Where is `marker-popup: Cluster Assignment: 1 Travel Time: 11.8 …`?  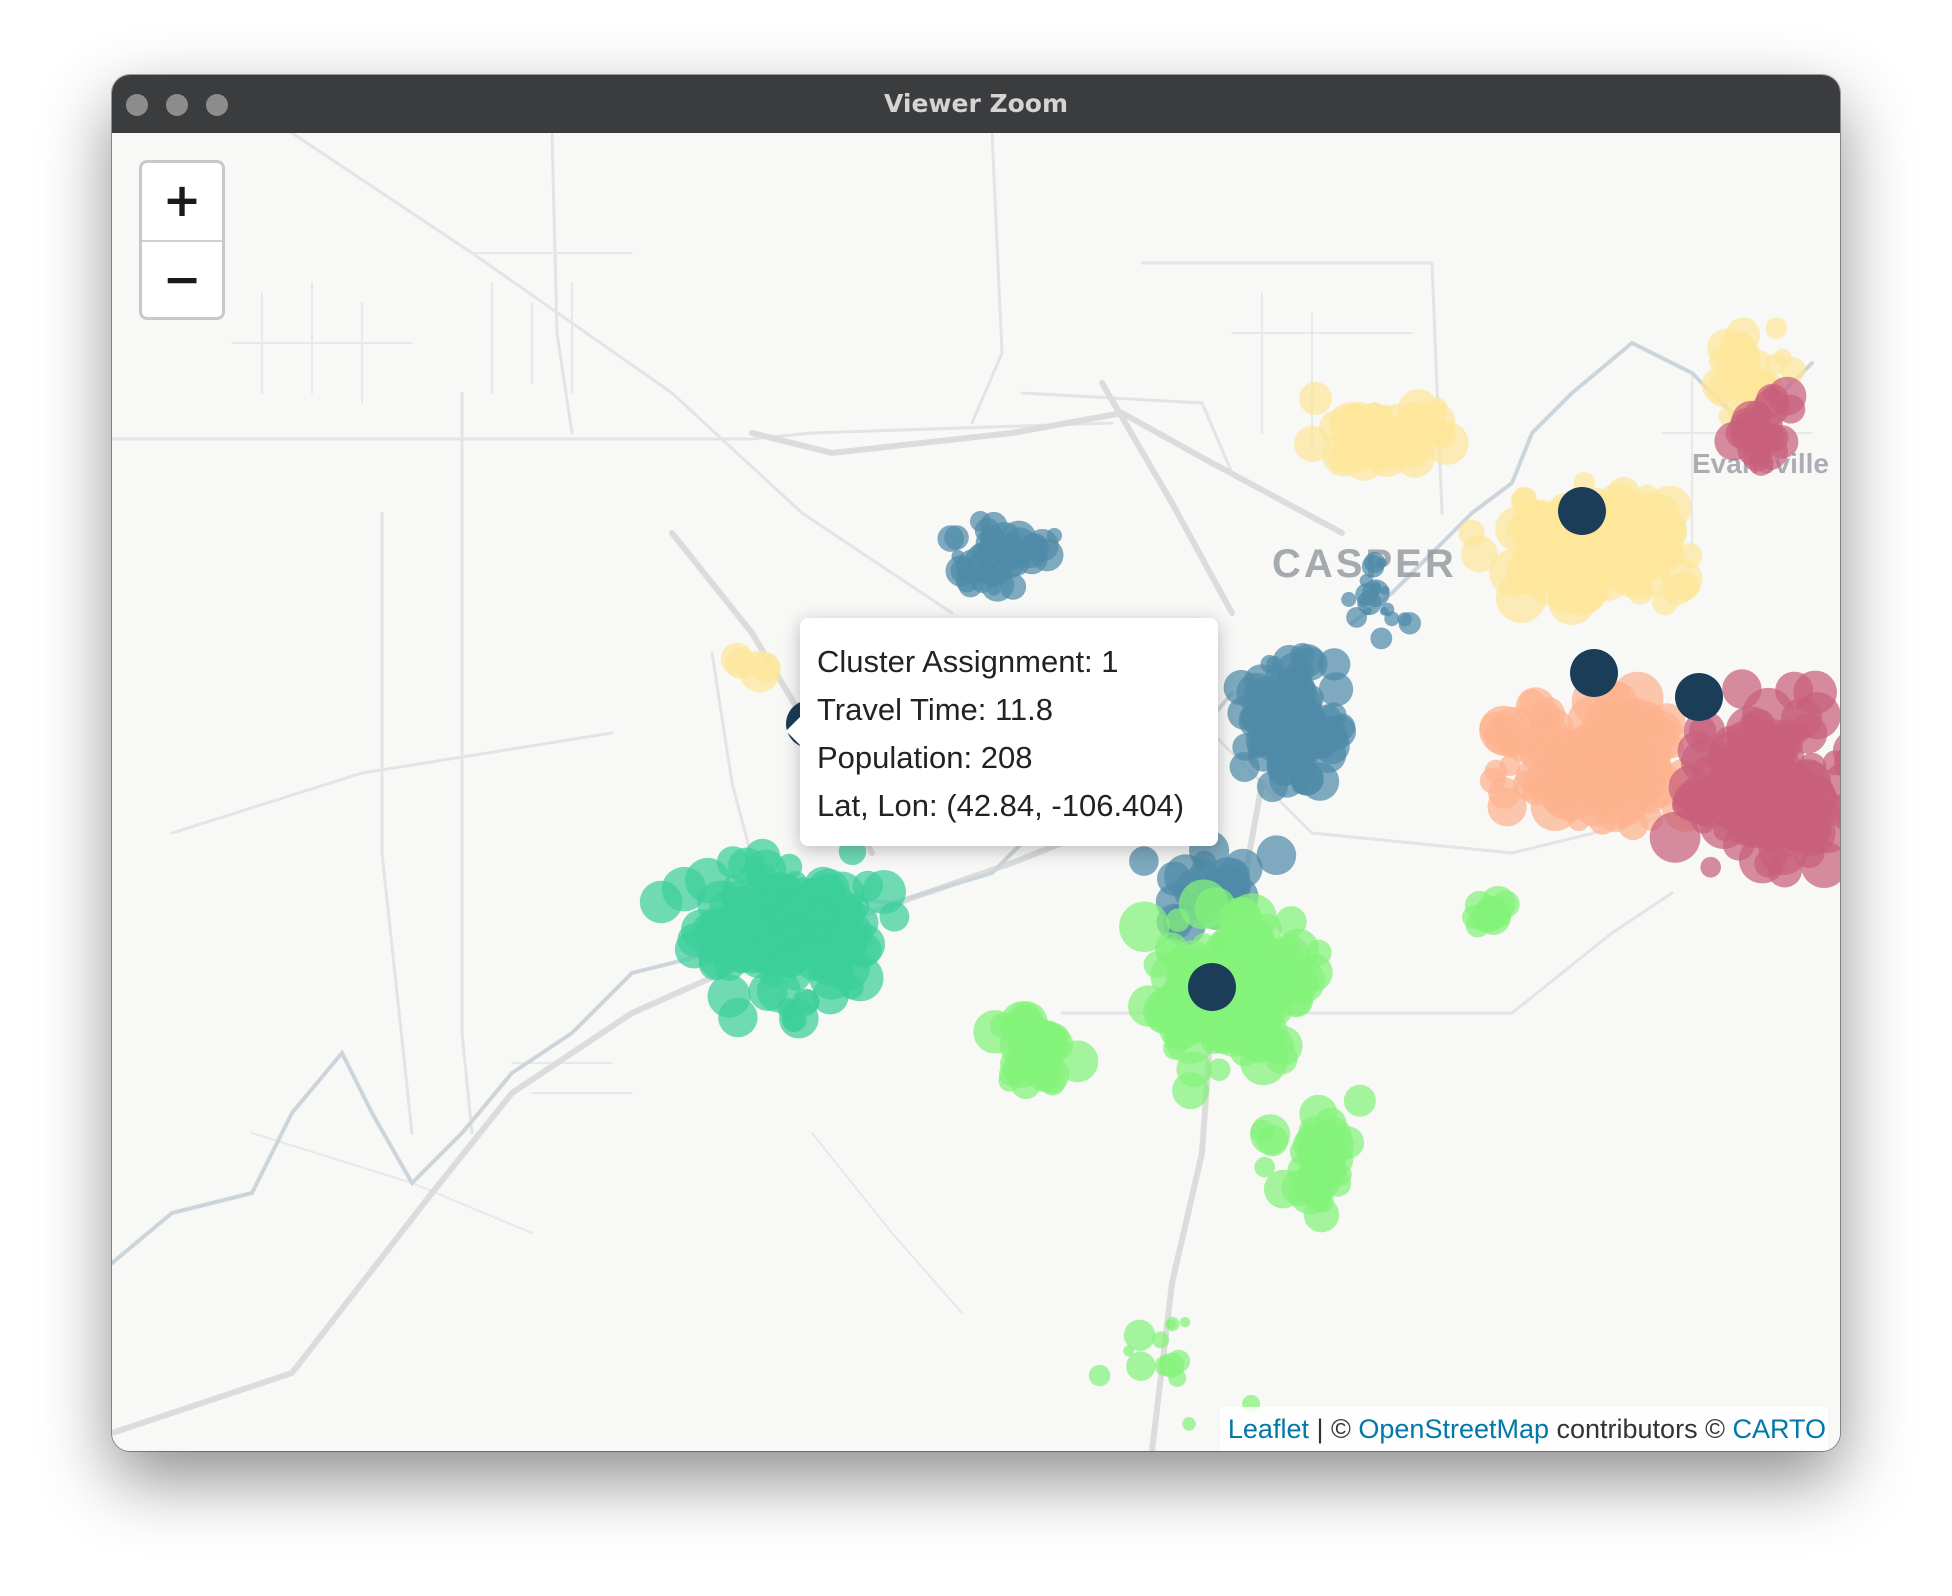
marker-popup: Cluster Assignment: 1 Travel Time: 11.8 … is located at coordinates (1002, 732).